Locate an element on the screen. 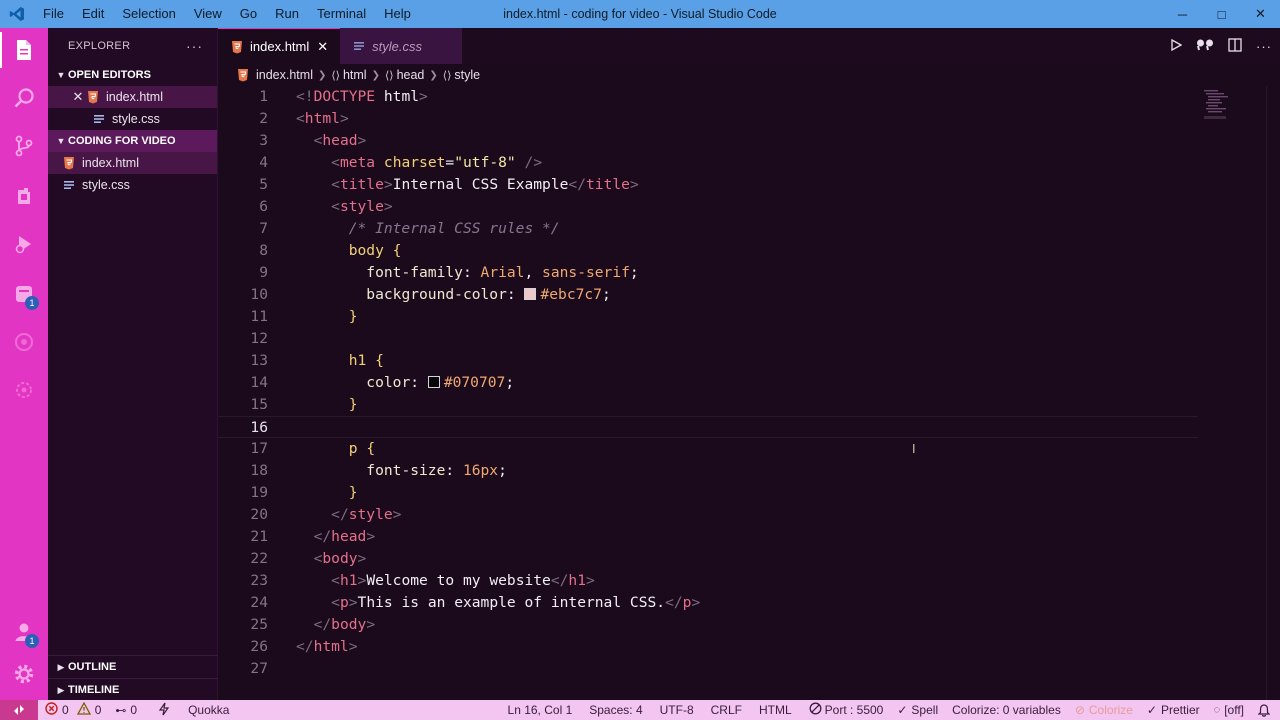 Image resolution: width=1280 pixels, height=720 pixels. code-line: 10 background-color: #ebc7c7; is located at coordinates (749, 295).